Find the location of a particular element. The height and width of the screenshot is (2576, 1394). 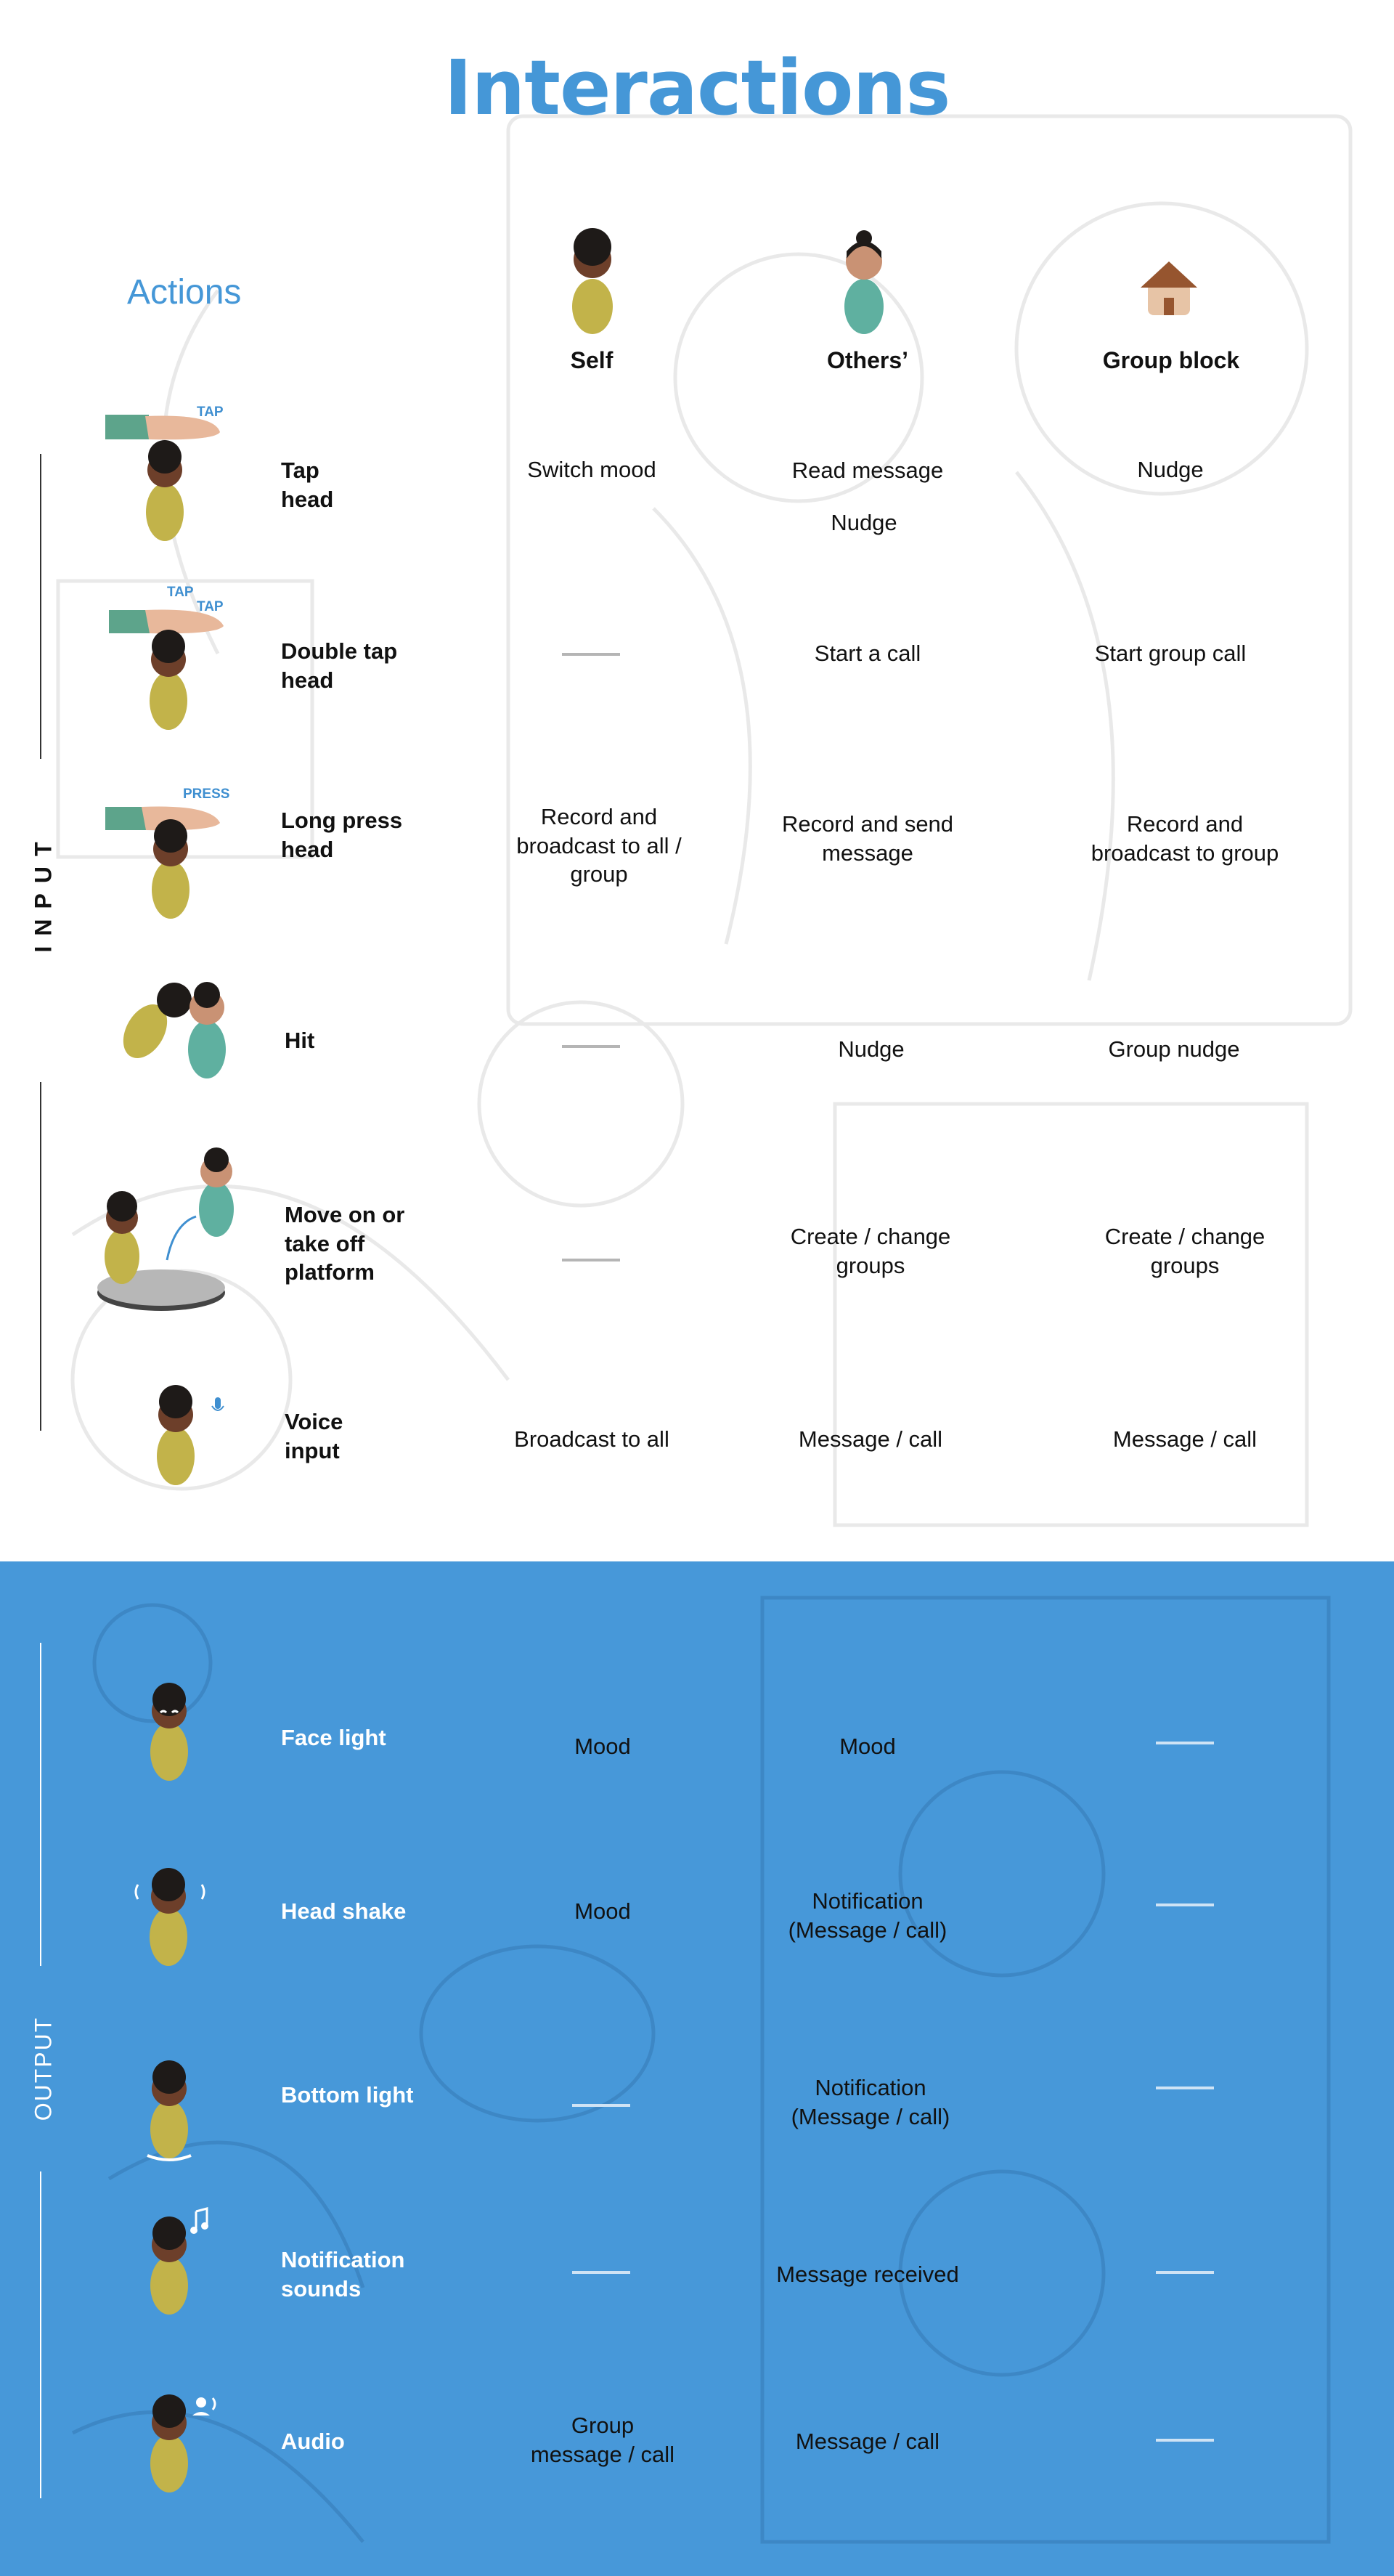

hit-group: Group nudge is located at coordinates (1174, 1049).